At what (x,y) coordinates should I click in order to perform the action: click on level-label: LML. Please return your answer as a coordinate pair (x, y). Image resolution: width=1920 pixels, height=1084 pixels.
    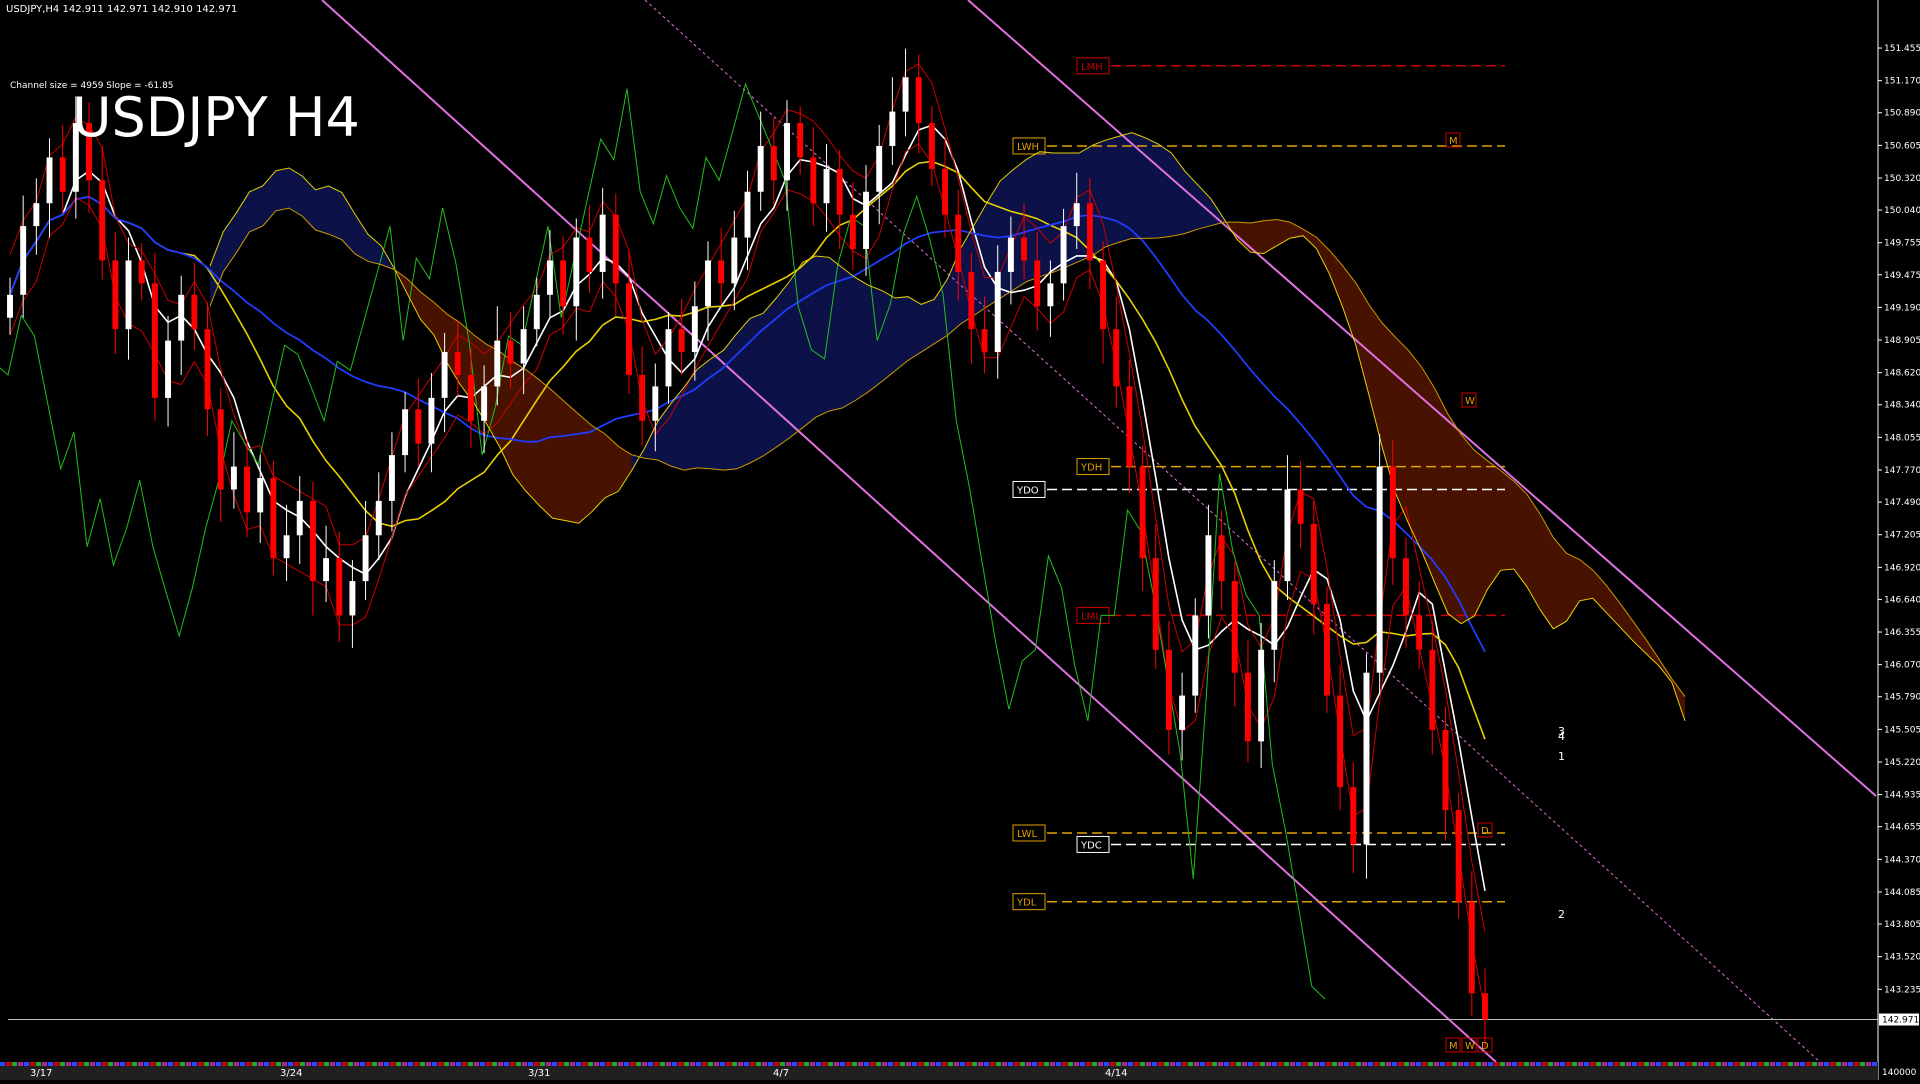
    Looking at the image, I should click on (1091, 616).